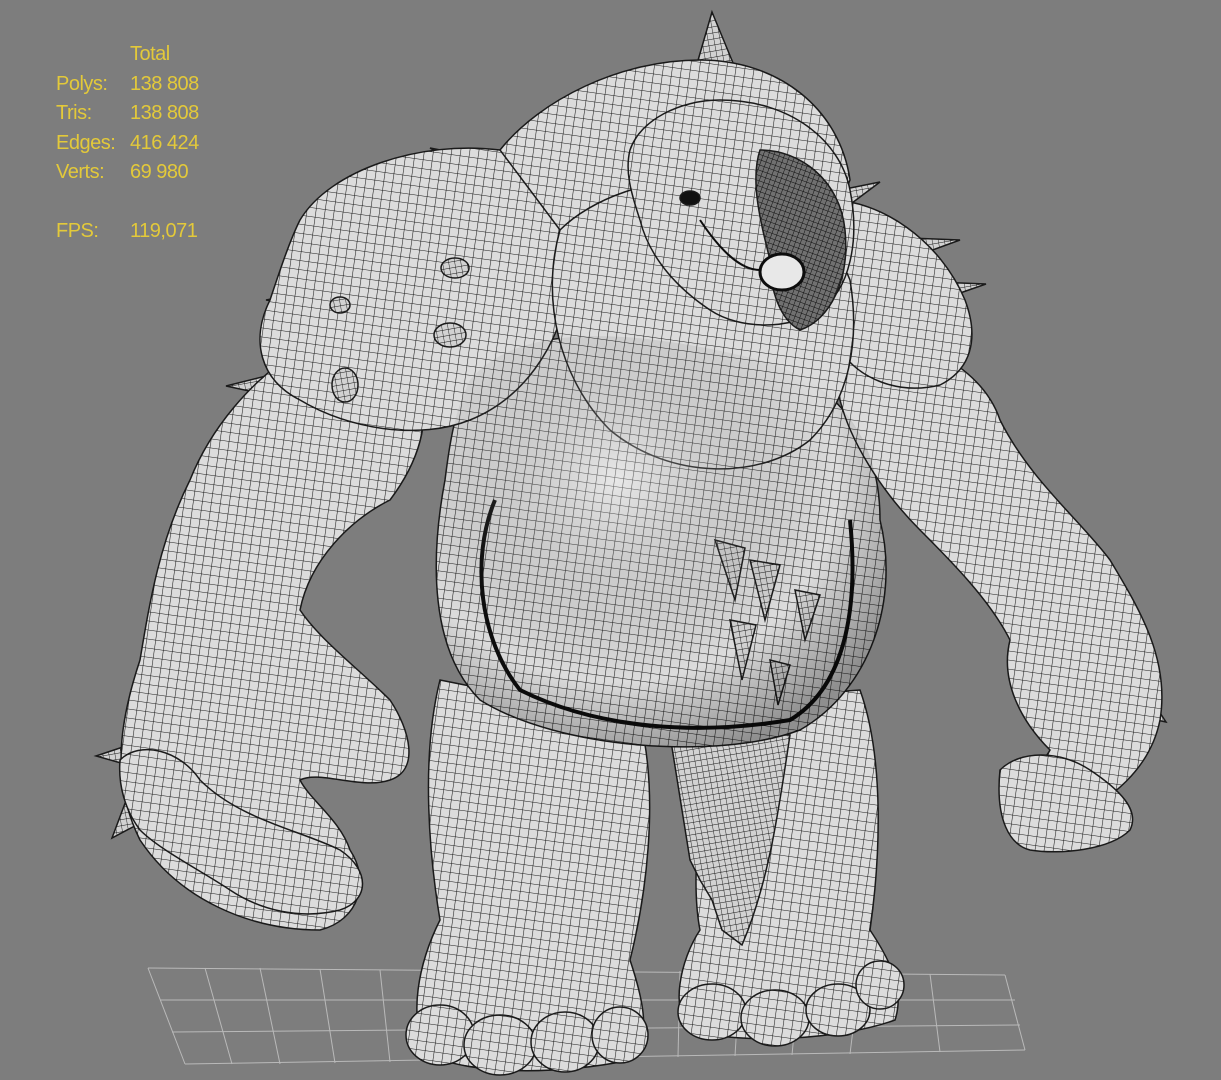 The height and width of the screenshot is (1080, 1221). Describe the element at coordinates (690, 198) in the screenshot. I see `eye` at that location.